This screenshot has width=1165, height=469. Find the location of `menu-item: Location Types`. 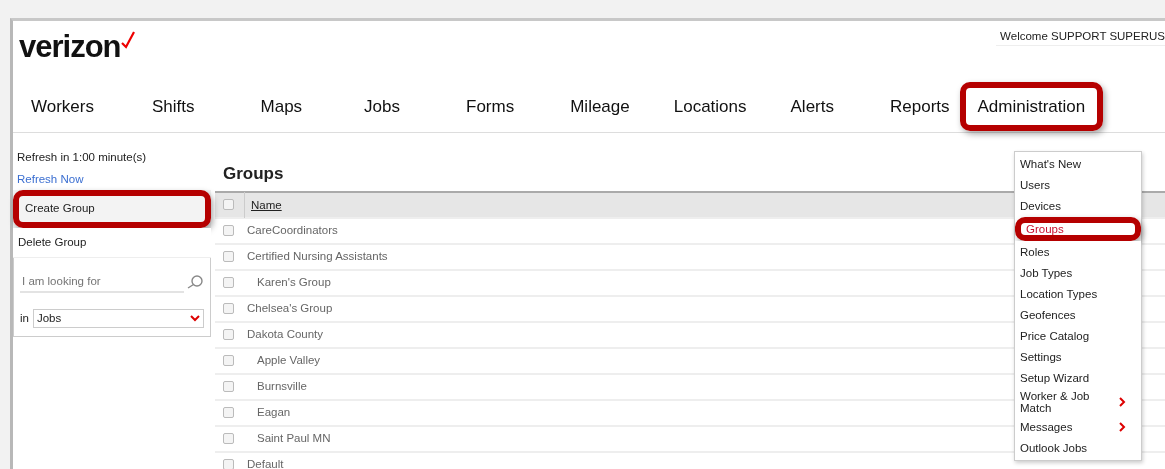

menu-item: Location Types is located at coordinates (1078, 294).